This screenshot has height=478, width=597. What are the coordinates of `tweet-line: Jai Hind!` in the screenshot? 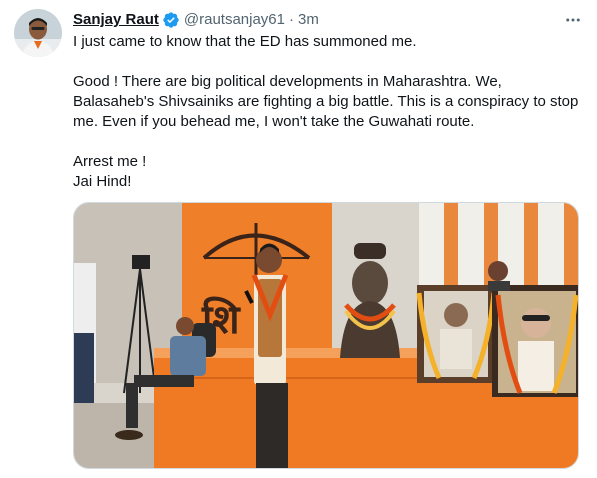 It's located at (102, 181).